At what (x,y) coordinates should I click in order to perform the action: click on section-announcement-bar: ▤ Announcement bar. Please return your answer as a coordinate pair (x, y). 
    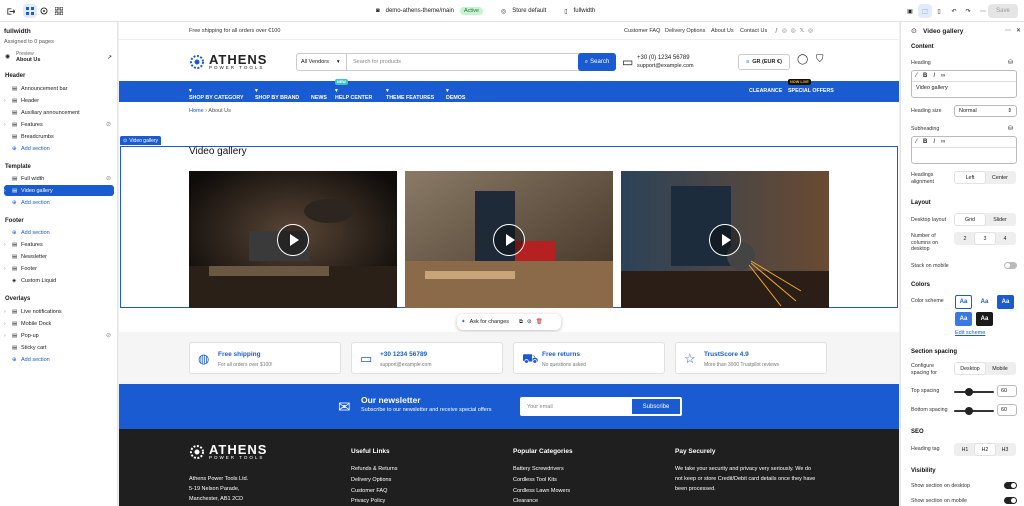
    Looking at the image, I should click on (59, 88).